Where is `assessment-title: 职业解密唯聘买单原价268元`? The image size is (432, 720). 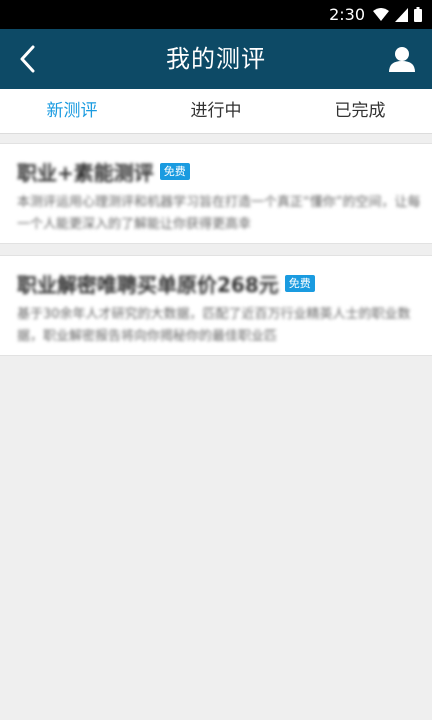 assessment-title: 职业解密唯聘买单原价268元 is located at coordinates (148, 284).